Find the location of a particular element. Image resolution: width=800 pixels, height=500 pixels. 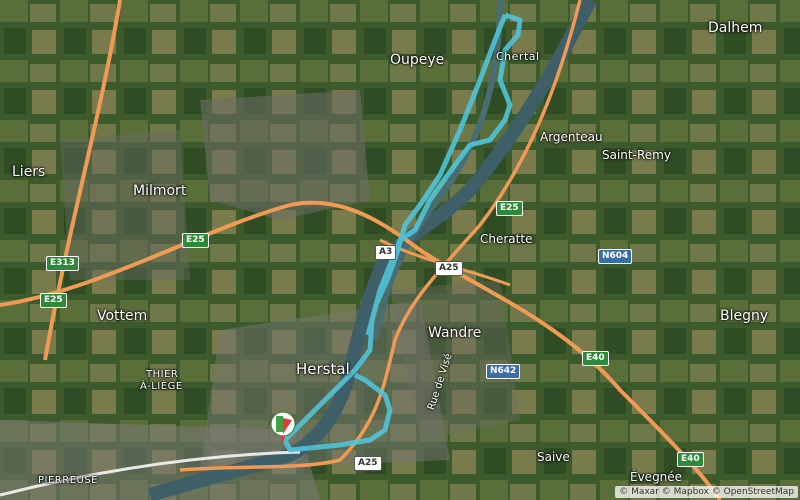

shield-a25-south: A25 is located at coordinates (368, 463).